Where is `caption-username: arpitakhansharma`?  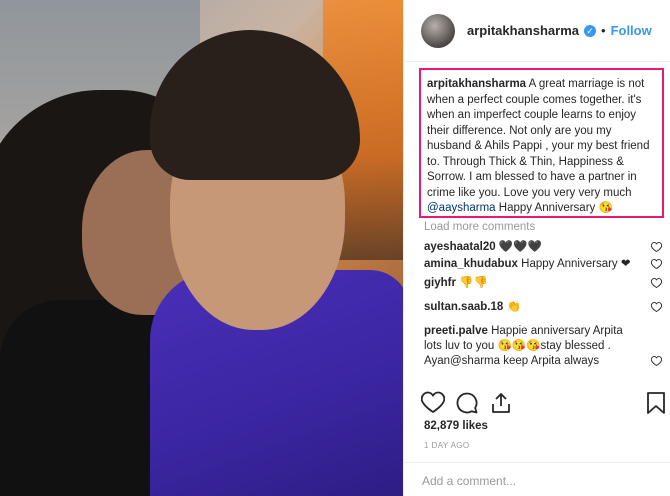
caption-username: arpitakhansharma is located at coordinates (476, 84).